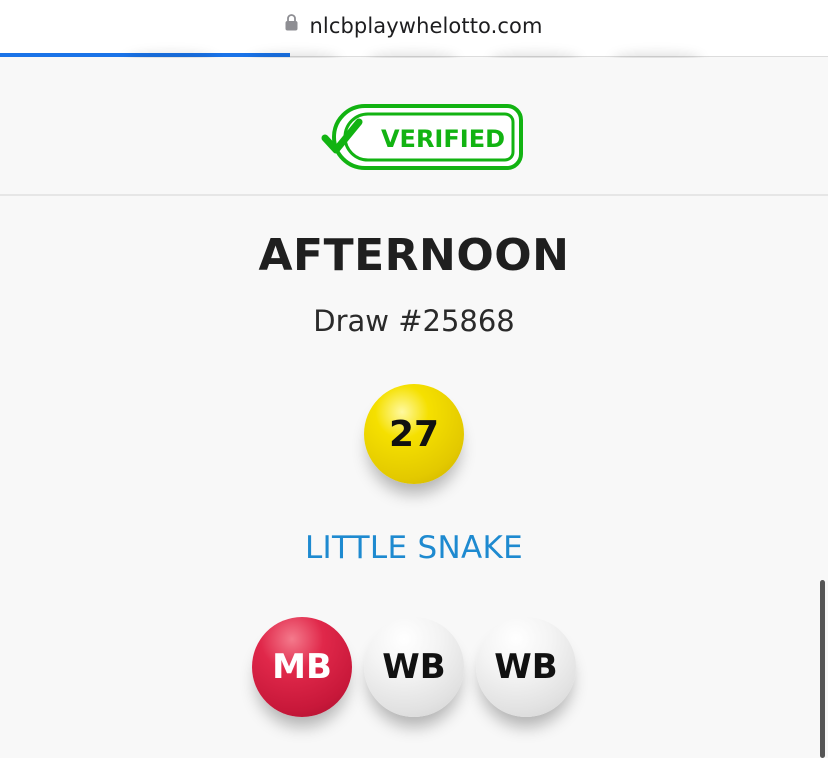  What do you see at coordinates (443, 139) in the screenshot?
I see `verified-label: VERIFIED` at bounding box center [443, 139].